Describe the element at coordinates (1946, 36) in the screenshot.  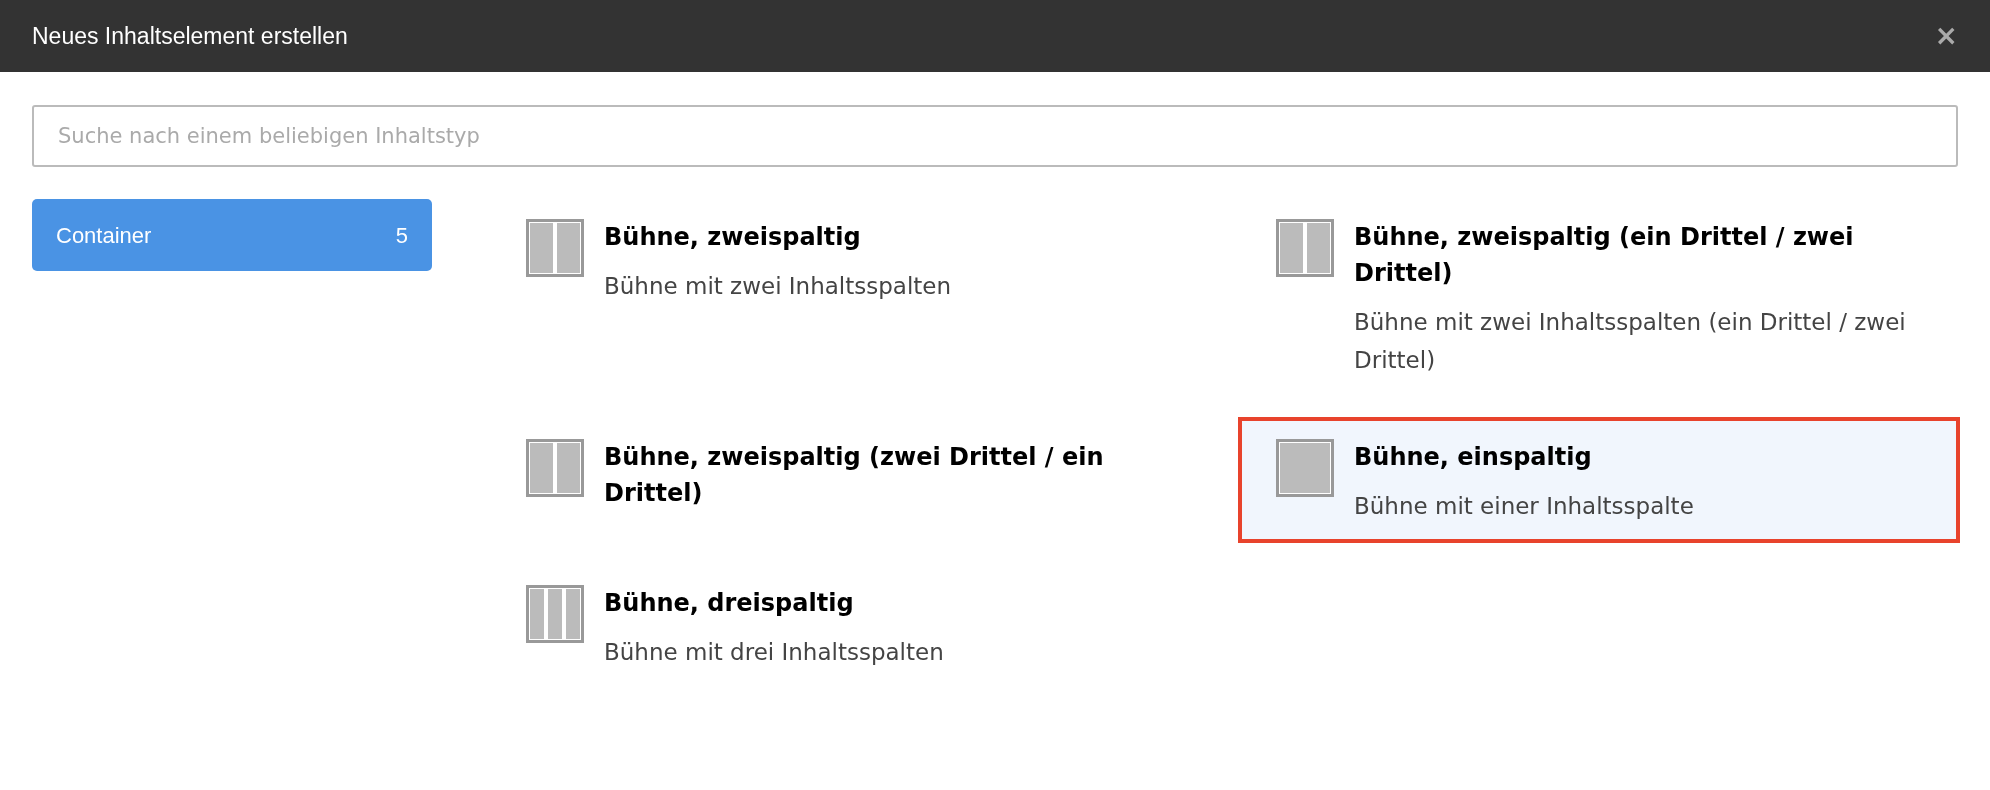
I see `close-button: ×` at that location.